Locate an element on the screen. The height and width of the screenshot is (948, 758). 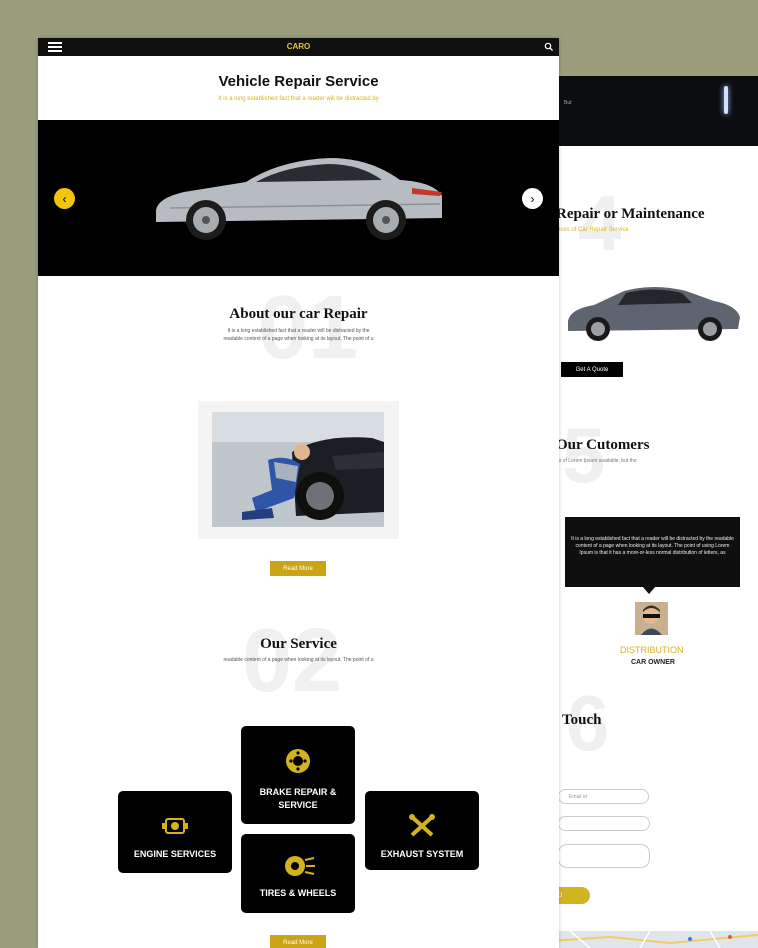
repair-subtitle: vices of Car Repair Service is located at coordinates (592, 230).